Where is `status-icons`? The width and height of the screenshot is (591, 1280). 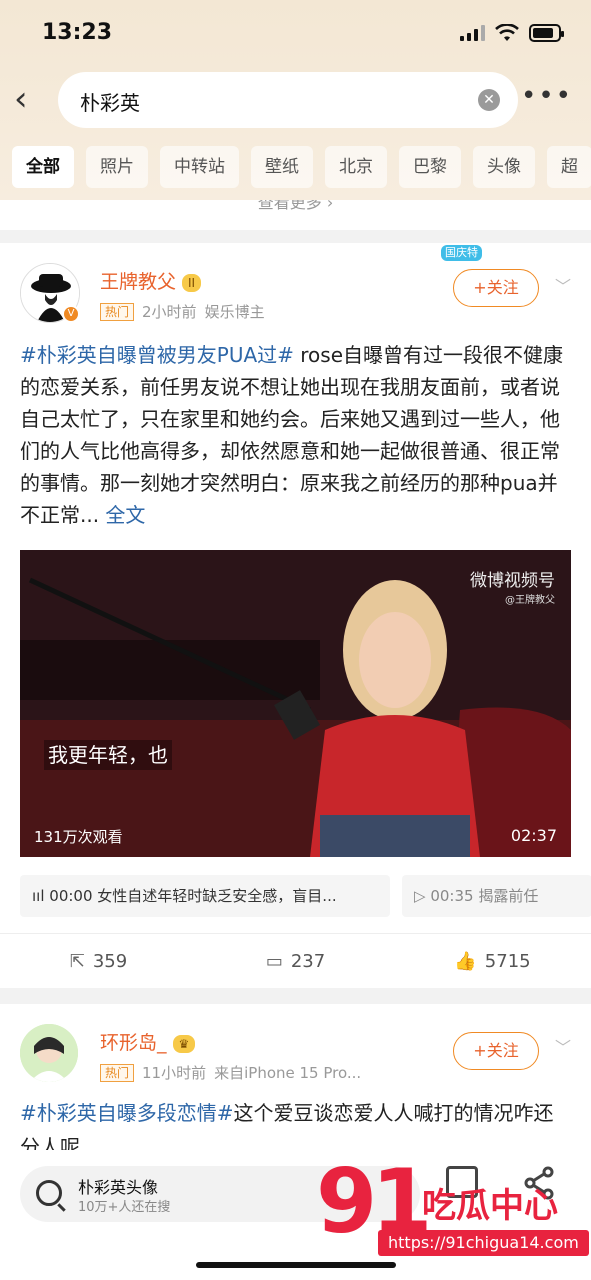 status-icons is located at coordinates (512, 33).